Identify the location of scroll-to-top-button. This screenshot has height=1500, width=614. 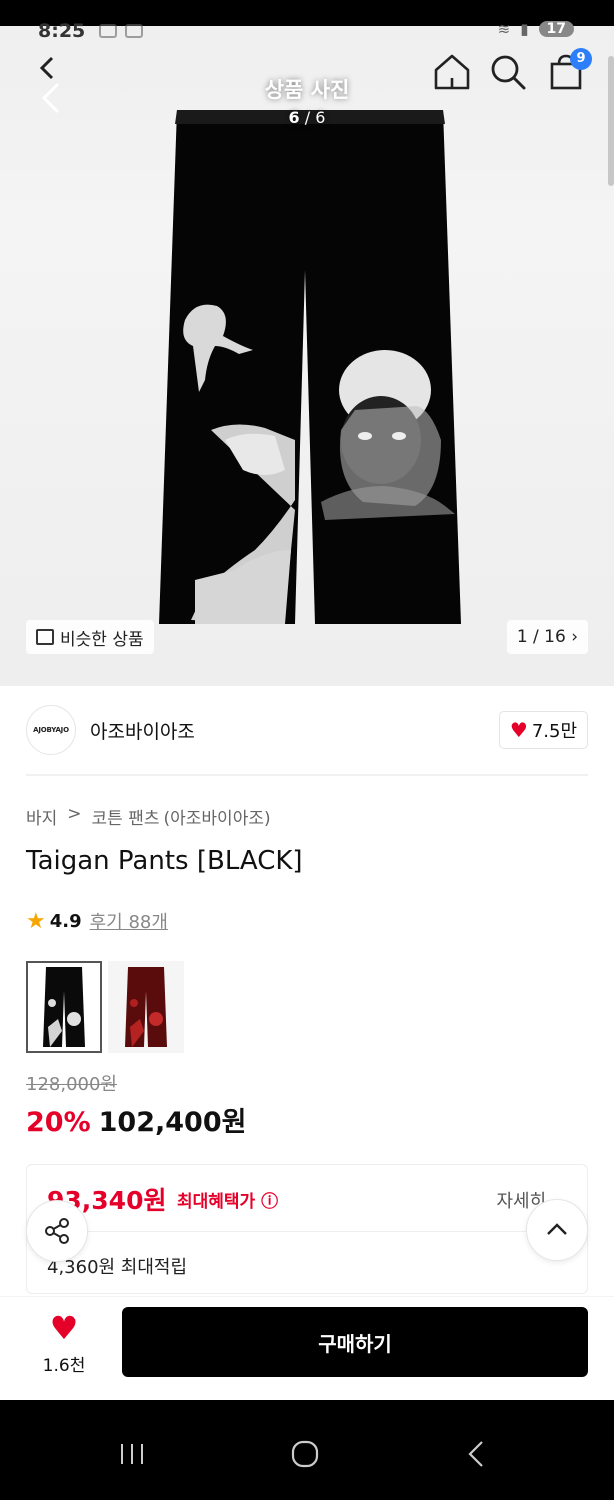
(557, 1230).